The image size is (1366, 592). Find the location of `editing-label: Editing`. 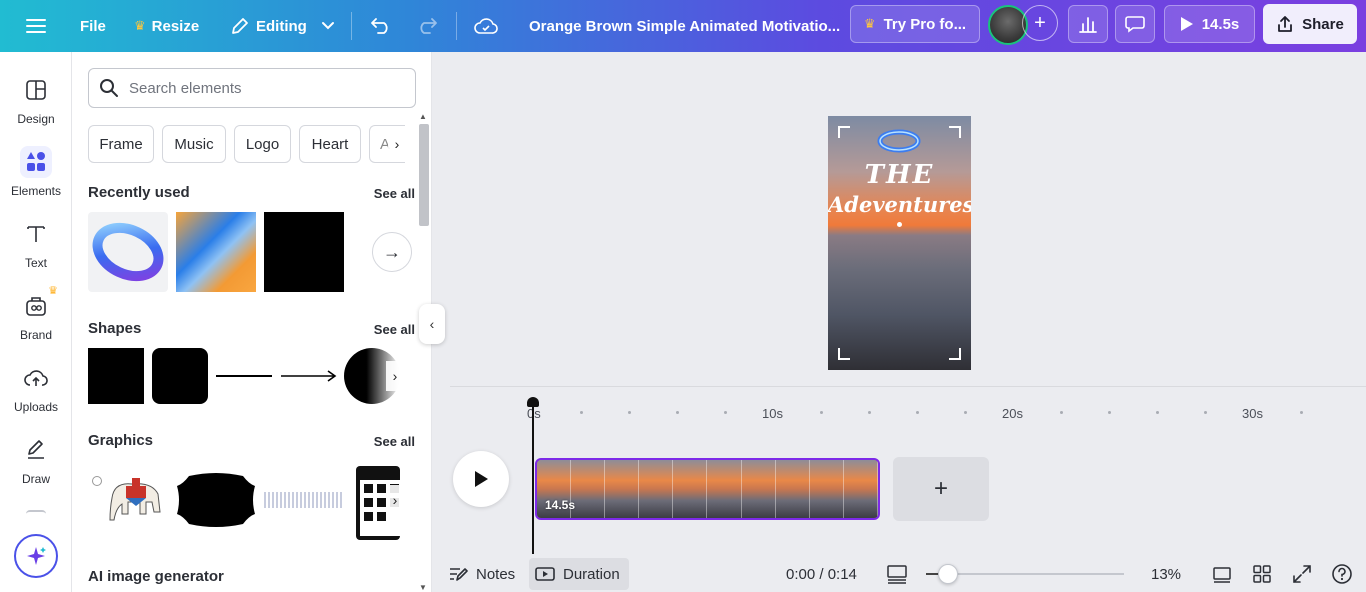

editing-label: Editing is located at coordinates (281, 26).